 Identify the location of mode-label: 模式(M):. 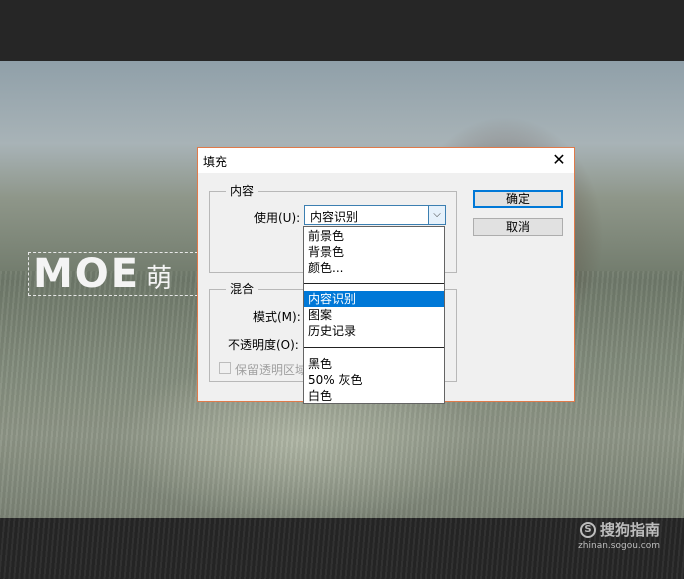
(277, 317).